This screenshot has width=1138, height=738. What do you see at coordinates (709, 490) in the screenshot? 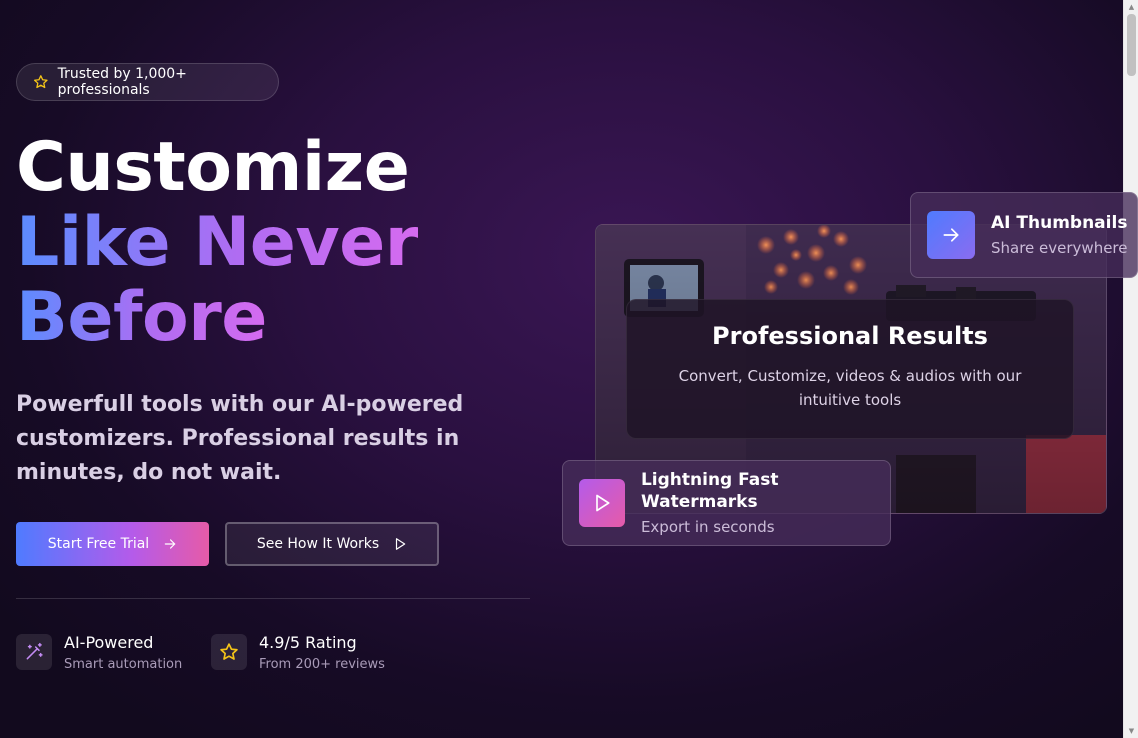
I see `float-card-title: Lightning Fast Watermarks` at bounding box center [709, 490].